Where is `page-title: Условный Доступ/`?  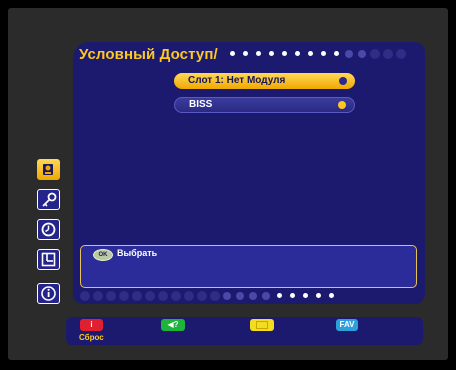
page-title: Условный Доступ/ is located at coordinates (148, 54).